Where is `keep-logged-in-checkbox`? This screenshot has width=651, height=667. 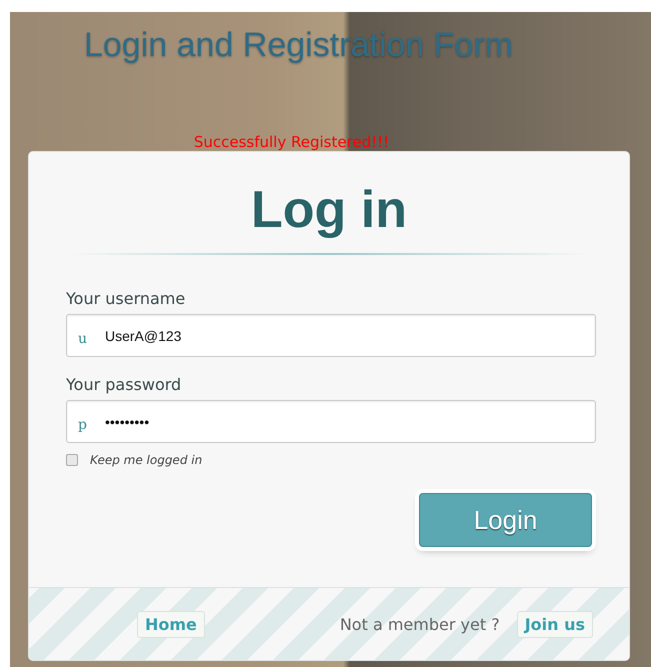
keep-logged-in-checkbox is located at coordinates (72, 460).